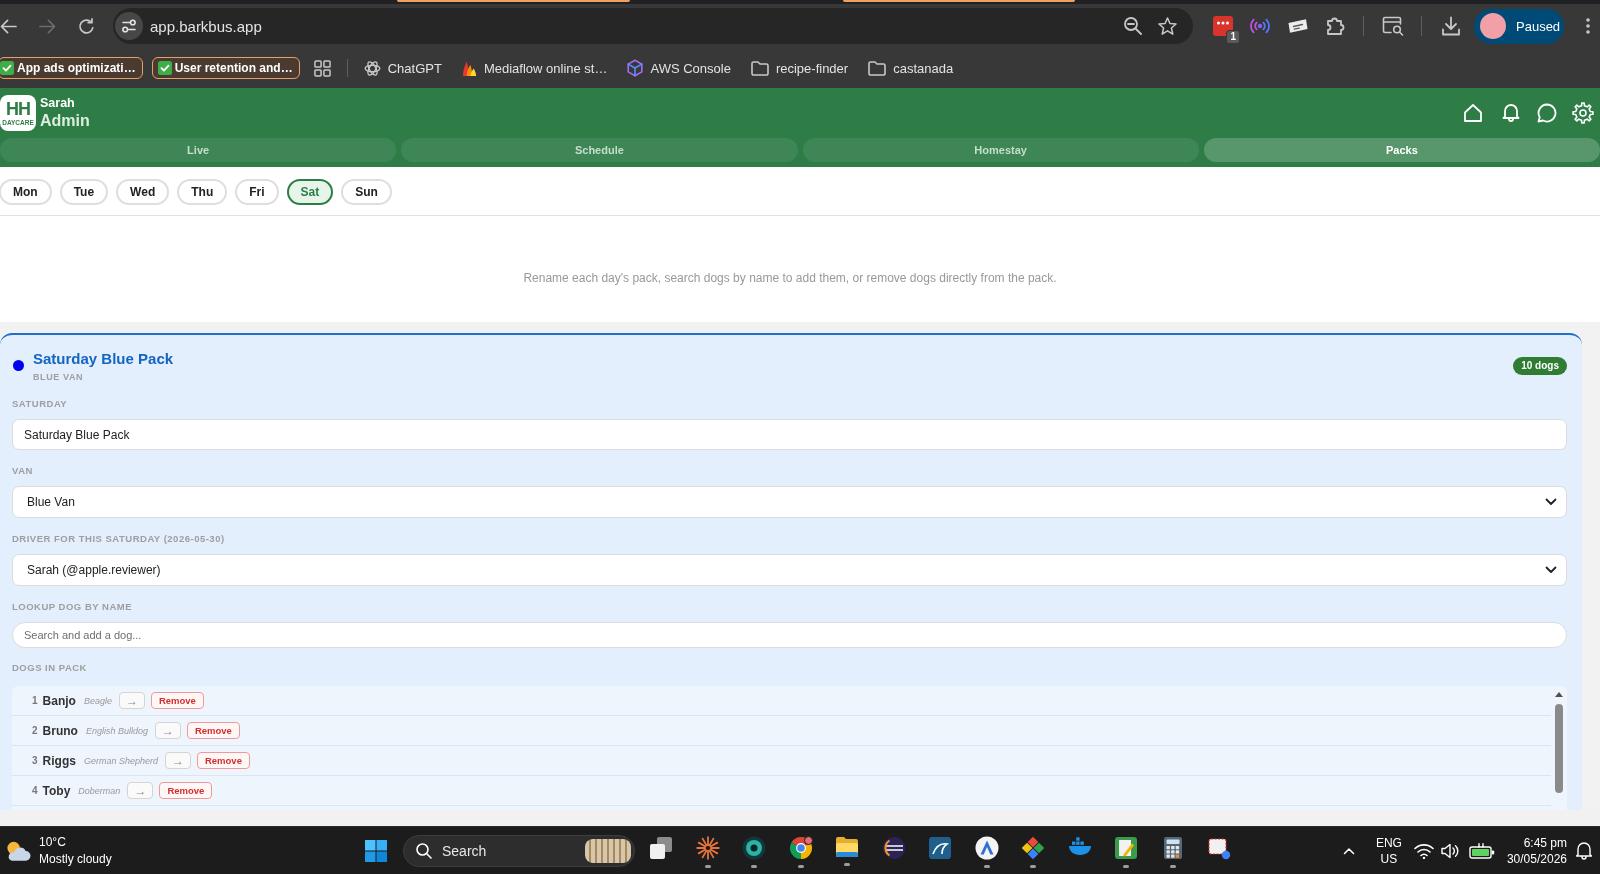 This screenshot has width=1600, height=874. Describe the element at coordinates (1133, 26) in the screenshot. I see `zoom-out-icon` at that location.